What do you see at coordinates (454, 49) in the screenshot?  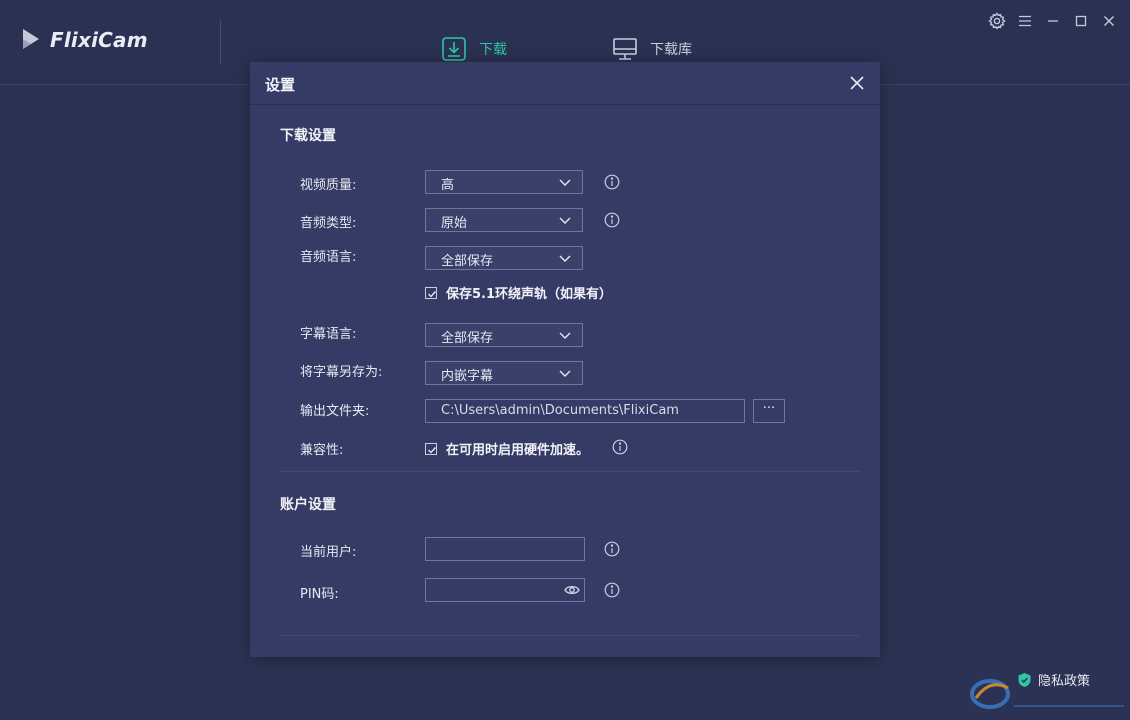 I see `download-icon` at bounding box center [454, 49].